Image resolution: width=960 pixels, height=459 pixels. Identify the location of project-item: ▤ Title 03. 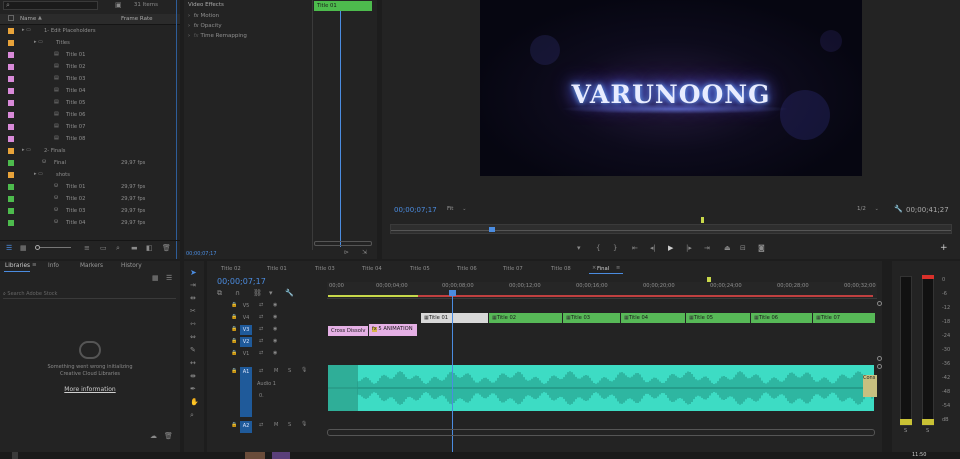
(87, 79).